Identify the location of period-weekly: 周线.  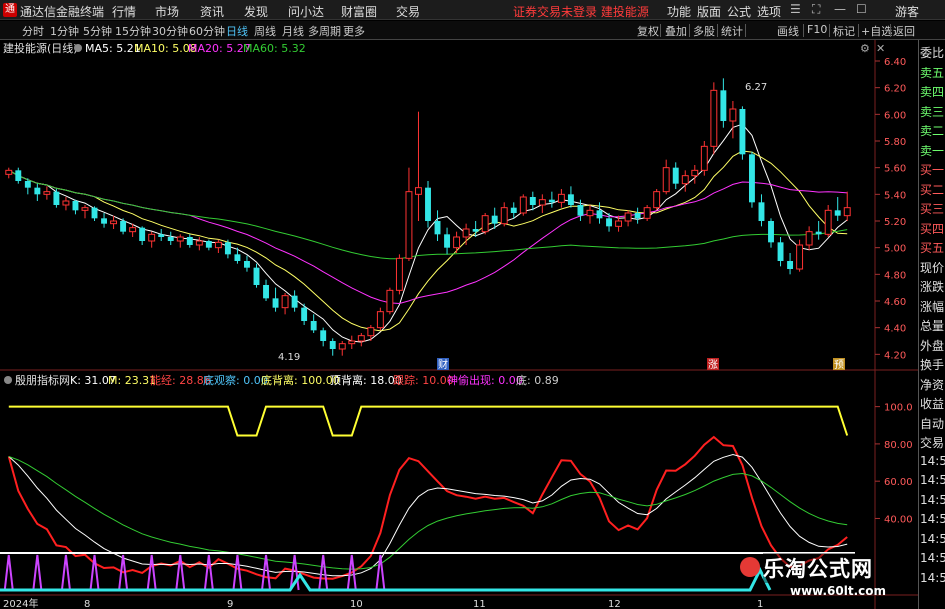
(265, 31).